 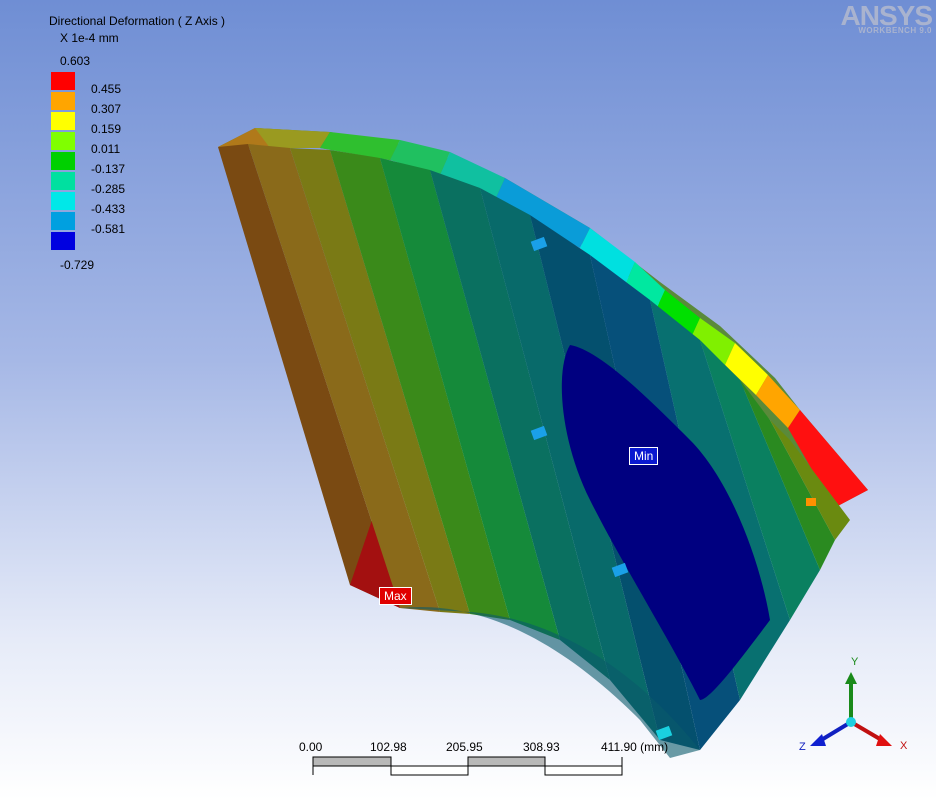 What do you see at coordinates (855, 662) in the screenshot?
I see `triad-y-label: Y` at bounding box center [855, 662].